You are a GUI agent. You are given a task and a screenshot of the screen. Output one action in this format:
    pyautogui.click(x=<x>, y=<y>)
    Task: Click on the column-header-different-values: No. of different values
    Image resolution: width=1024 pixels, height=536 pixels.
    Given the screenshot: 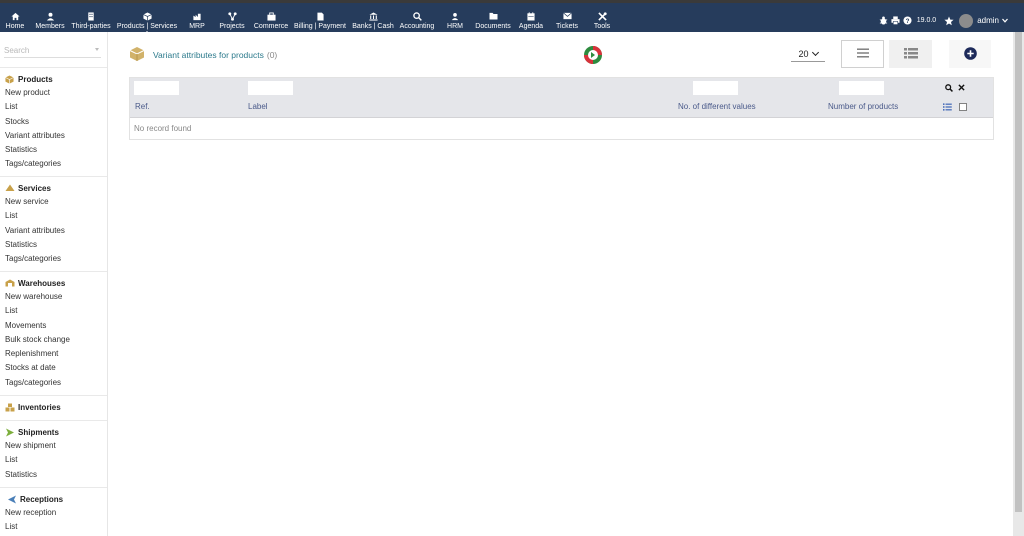 What is the action you would take?
    pyautogui.click(x=717, y=106)
    